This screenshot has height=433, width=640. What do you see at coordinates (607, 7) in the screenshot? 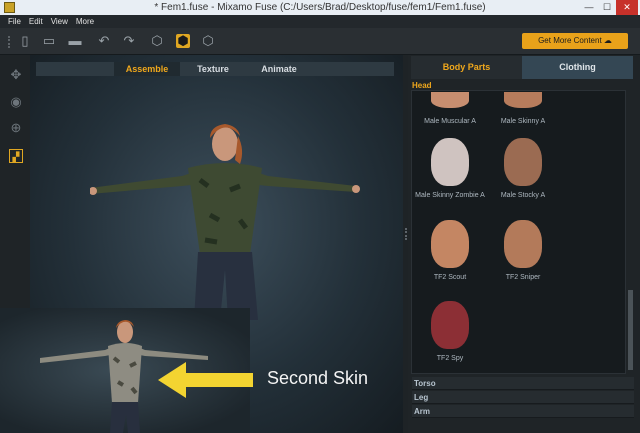
I see `maximize-button: ☐` at bounding box center [607, 7].